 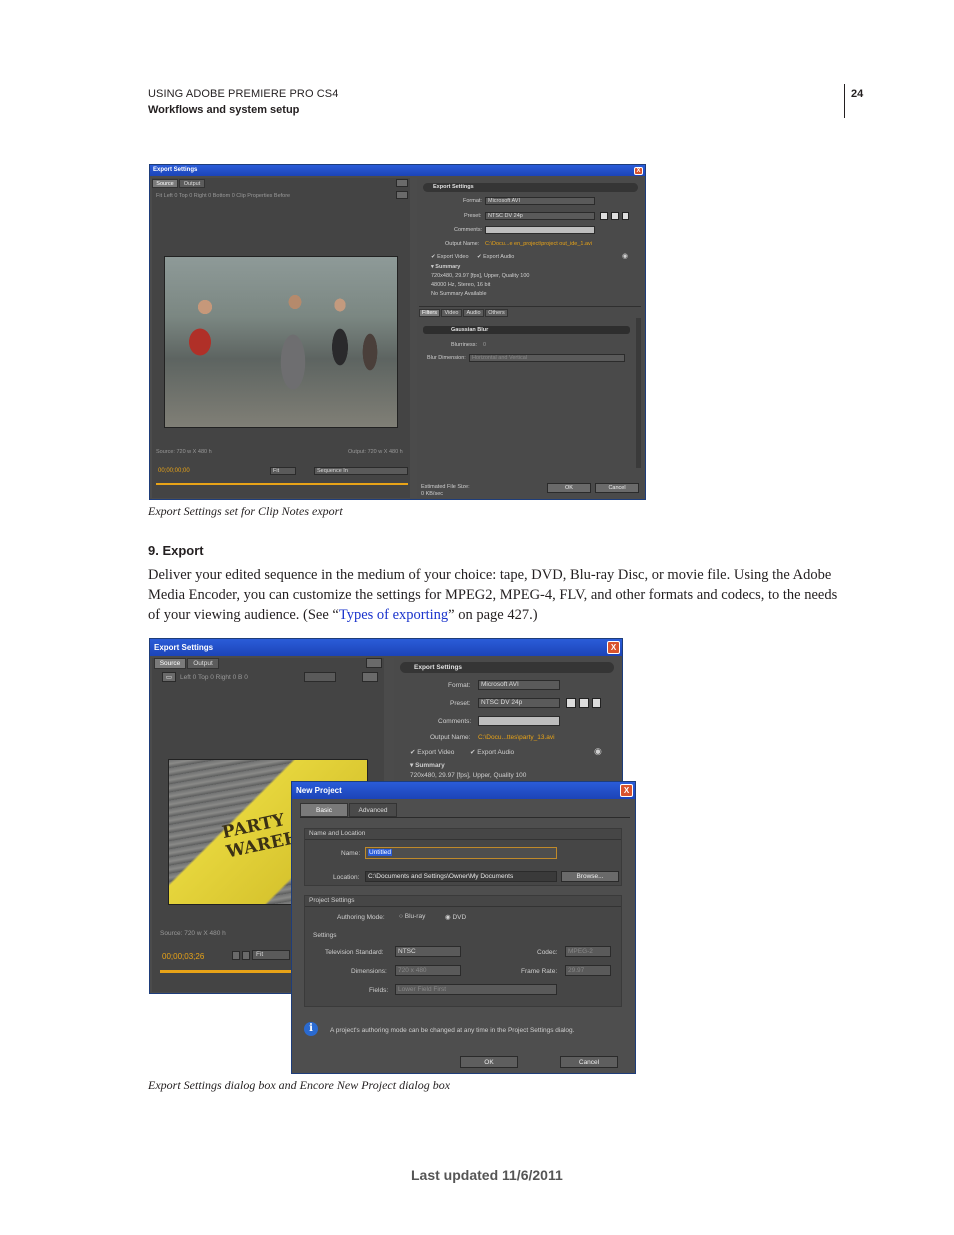 What do you see at coordinates (484, 345) in the screenshot?
I see `blurriness-value: 0` at bounding box center [484, 345].